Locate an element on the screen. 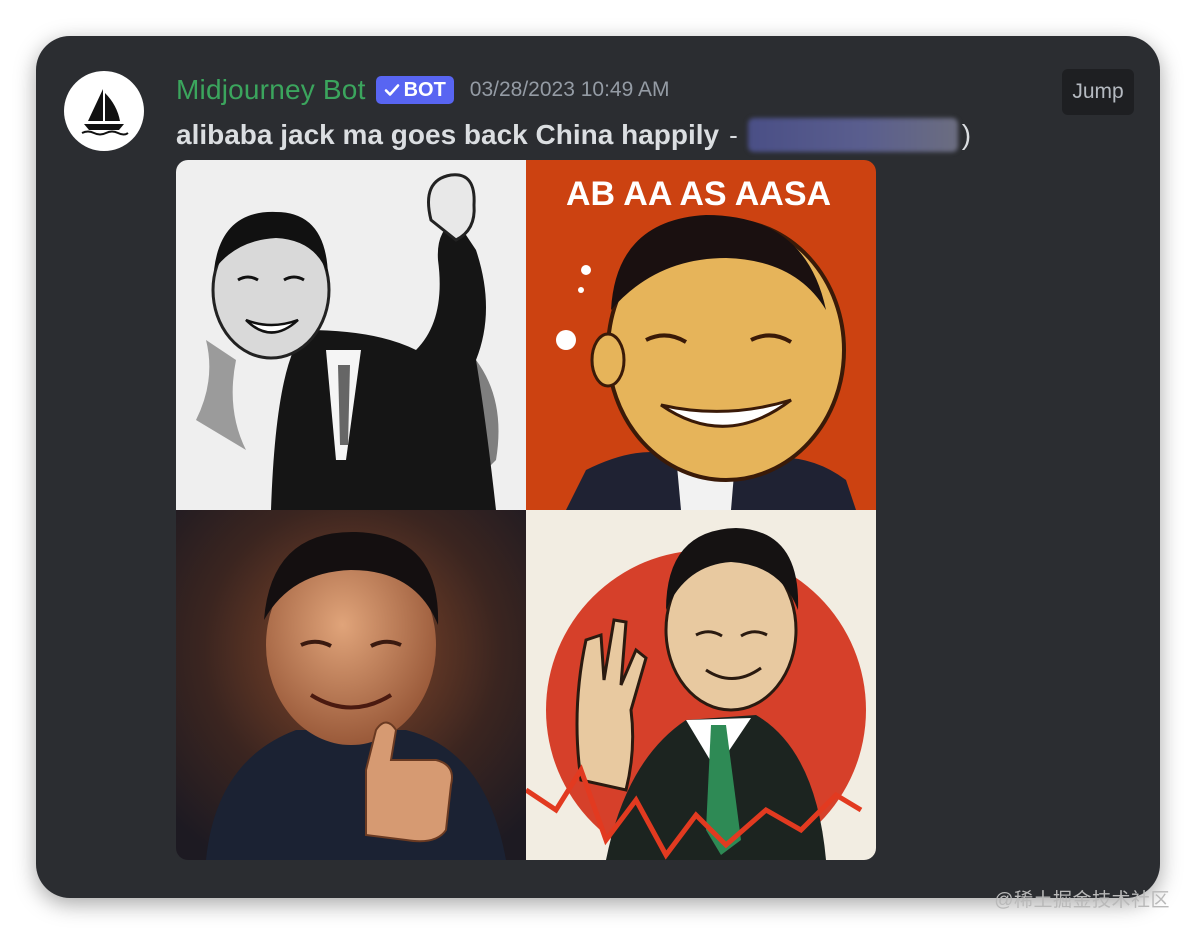 The width and height of the screenshot is (1196, 934). bot-badge: BOT is located at coordinates (414, 90).